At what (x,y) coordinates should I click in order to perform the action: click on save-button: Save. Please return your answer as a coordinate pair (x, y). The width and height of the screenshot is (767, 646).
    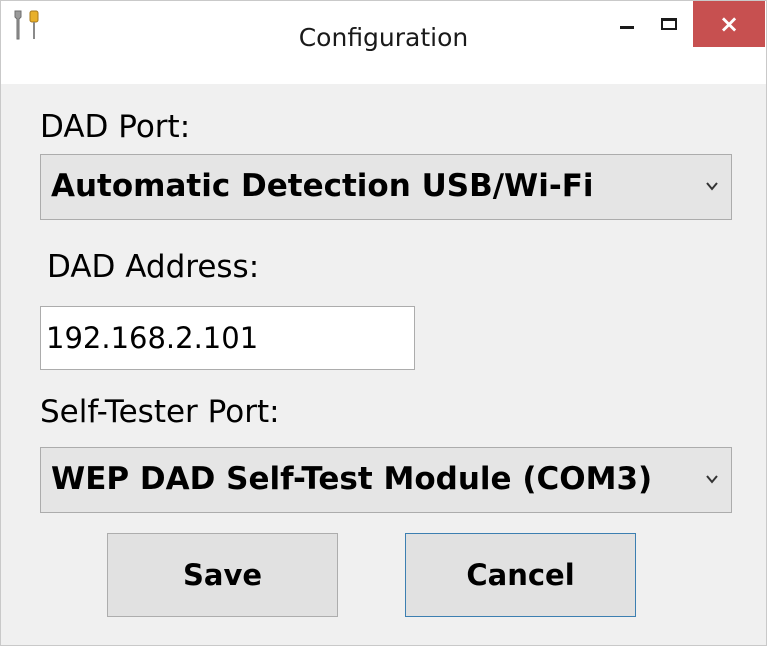
    Looking at the image, I should click on (222, 575).